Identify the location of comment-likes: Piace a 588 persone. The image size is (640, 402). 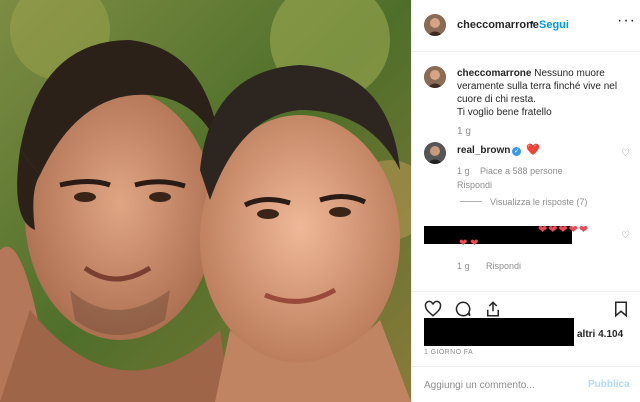
(521, 171).